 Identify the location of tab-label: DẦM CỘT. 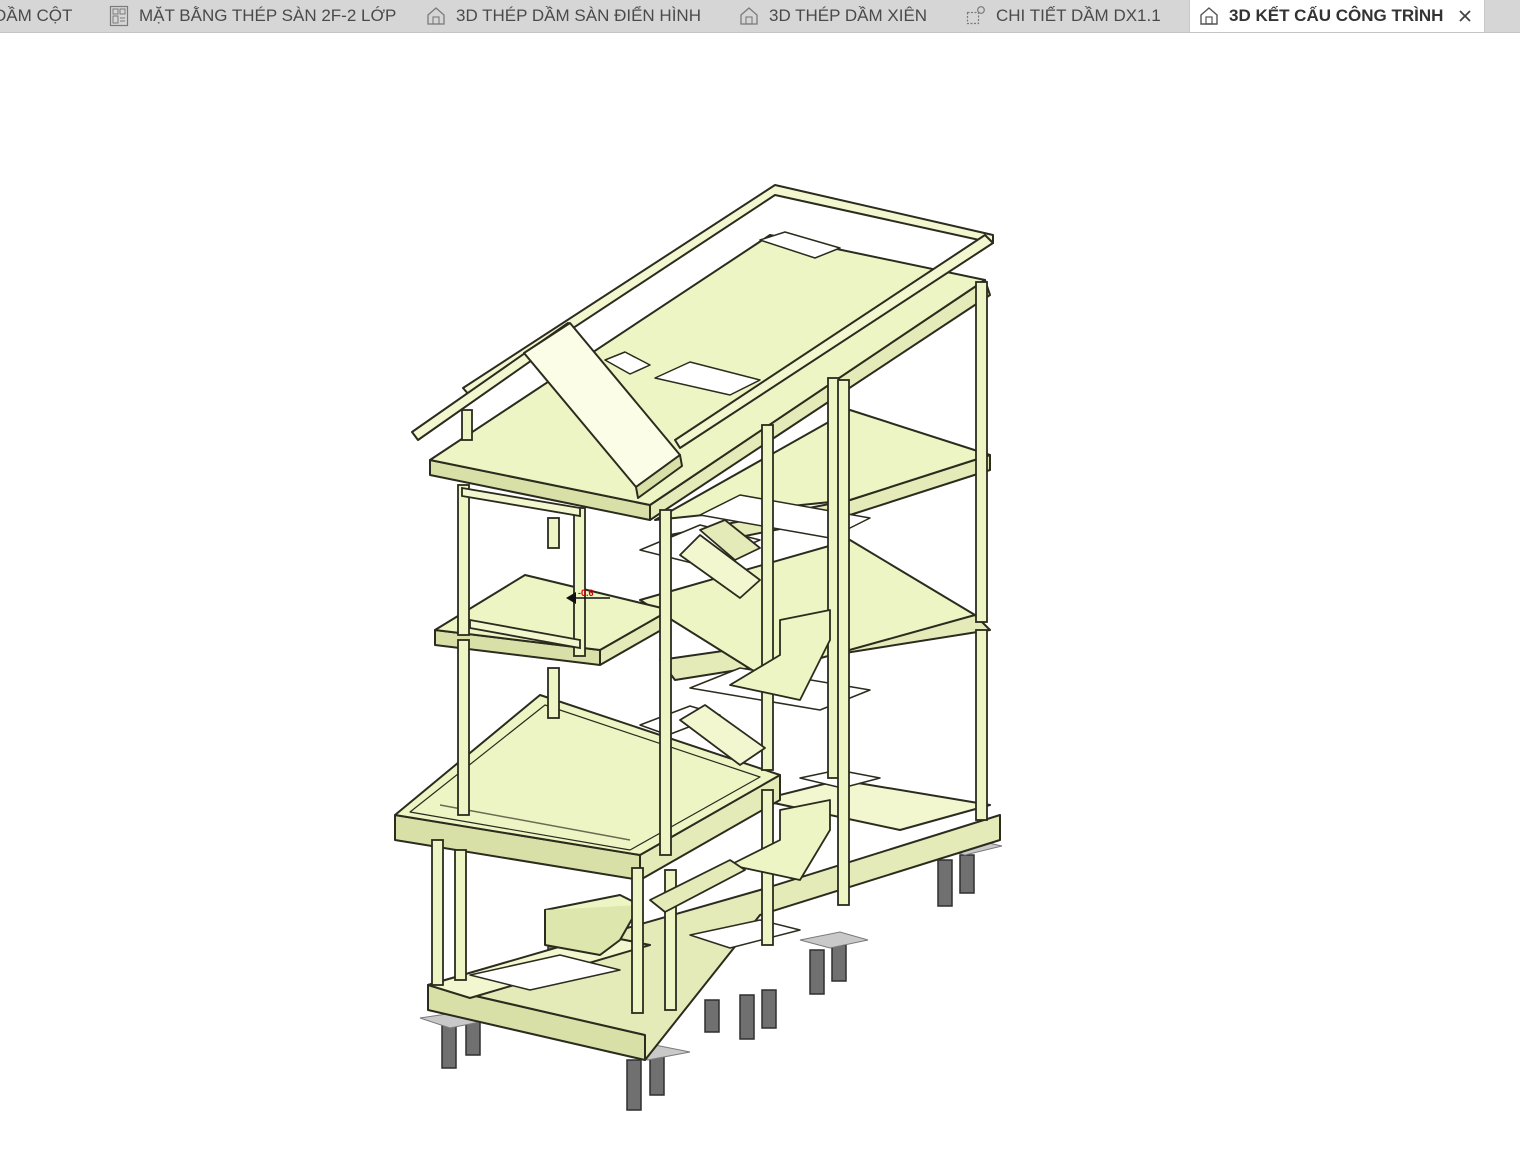
(36, 15).